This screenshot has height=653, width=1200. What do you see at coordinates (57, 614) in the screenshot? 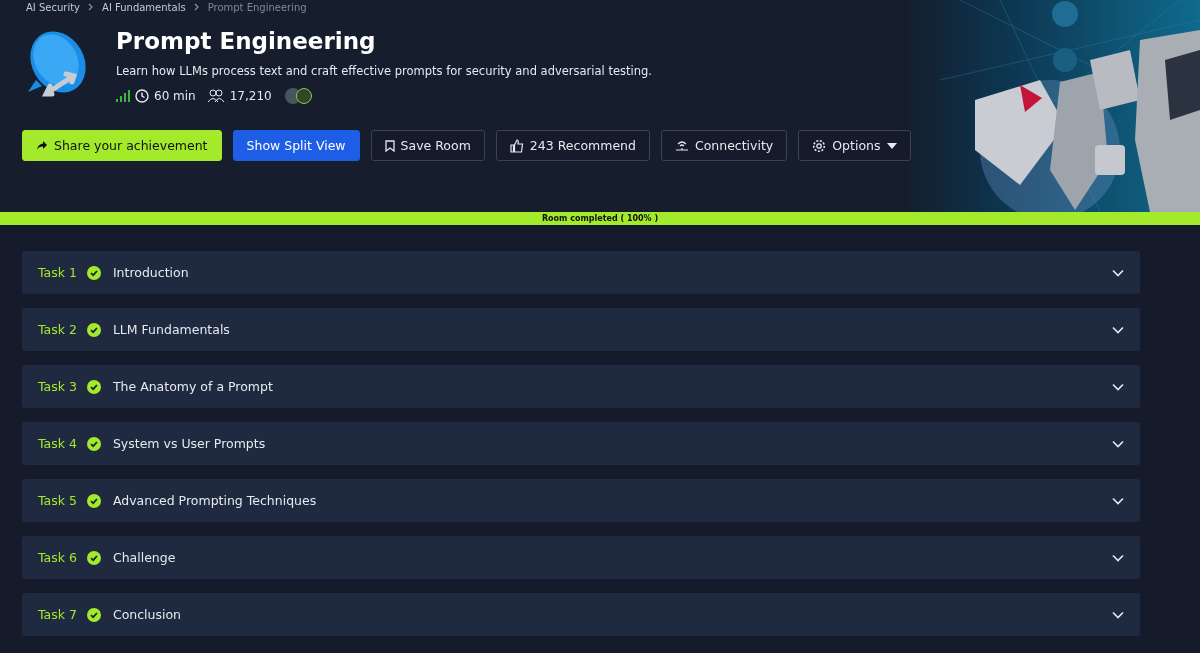
I see `task-number: Task 7` at bounding box center [57, 614].